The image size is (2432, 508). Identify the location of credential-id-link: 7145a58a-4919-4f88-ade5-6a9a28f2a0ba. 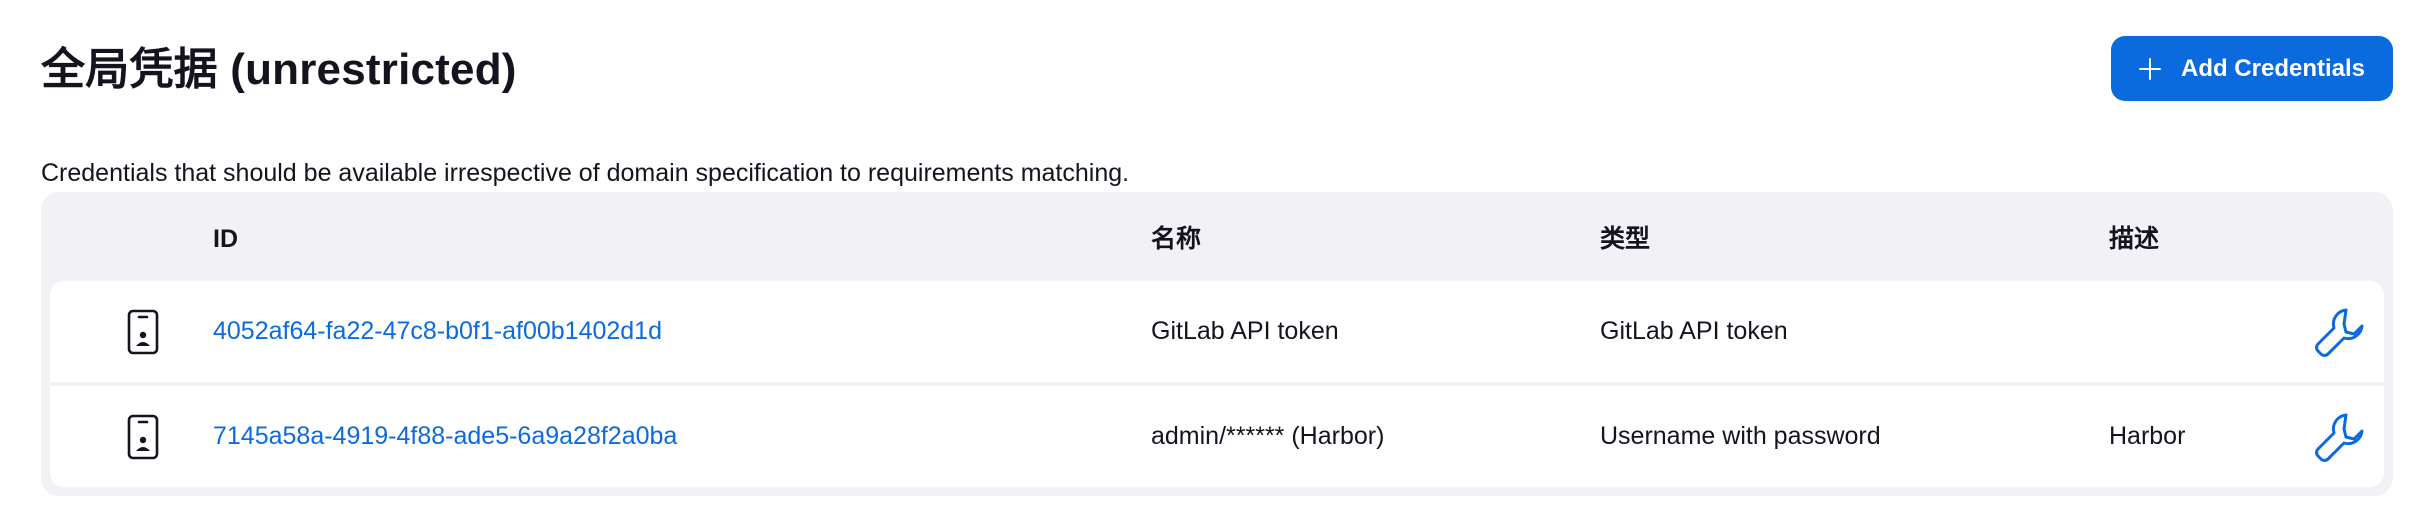
(445, 436).